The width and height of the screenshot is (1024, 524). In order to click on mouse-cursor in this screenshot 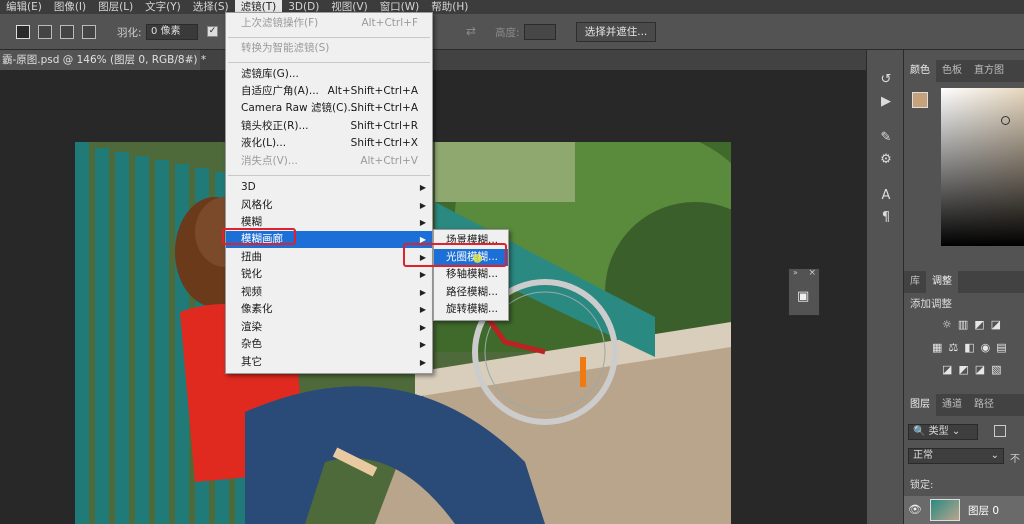, I will do `click(477, 258)`.